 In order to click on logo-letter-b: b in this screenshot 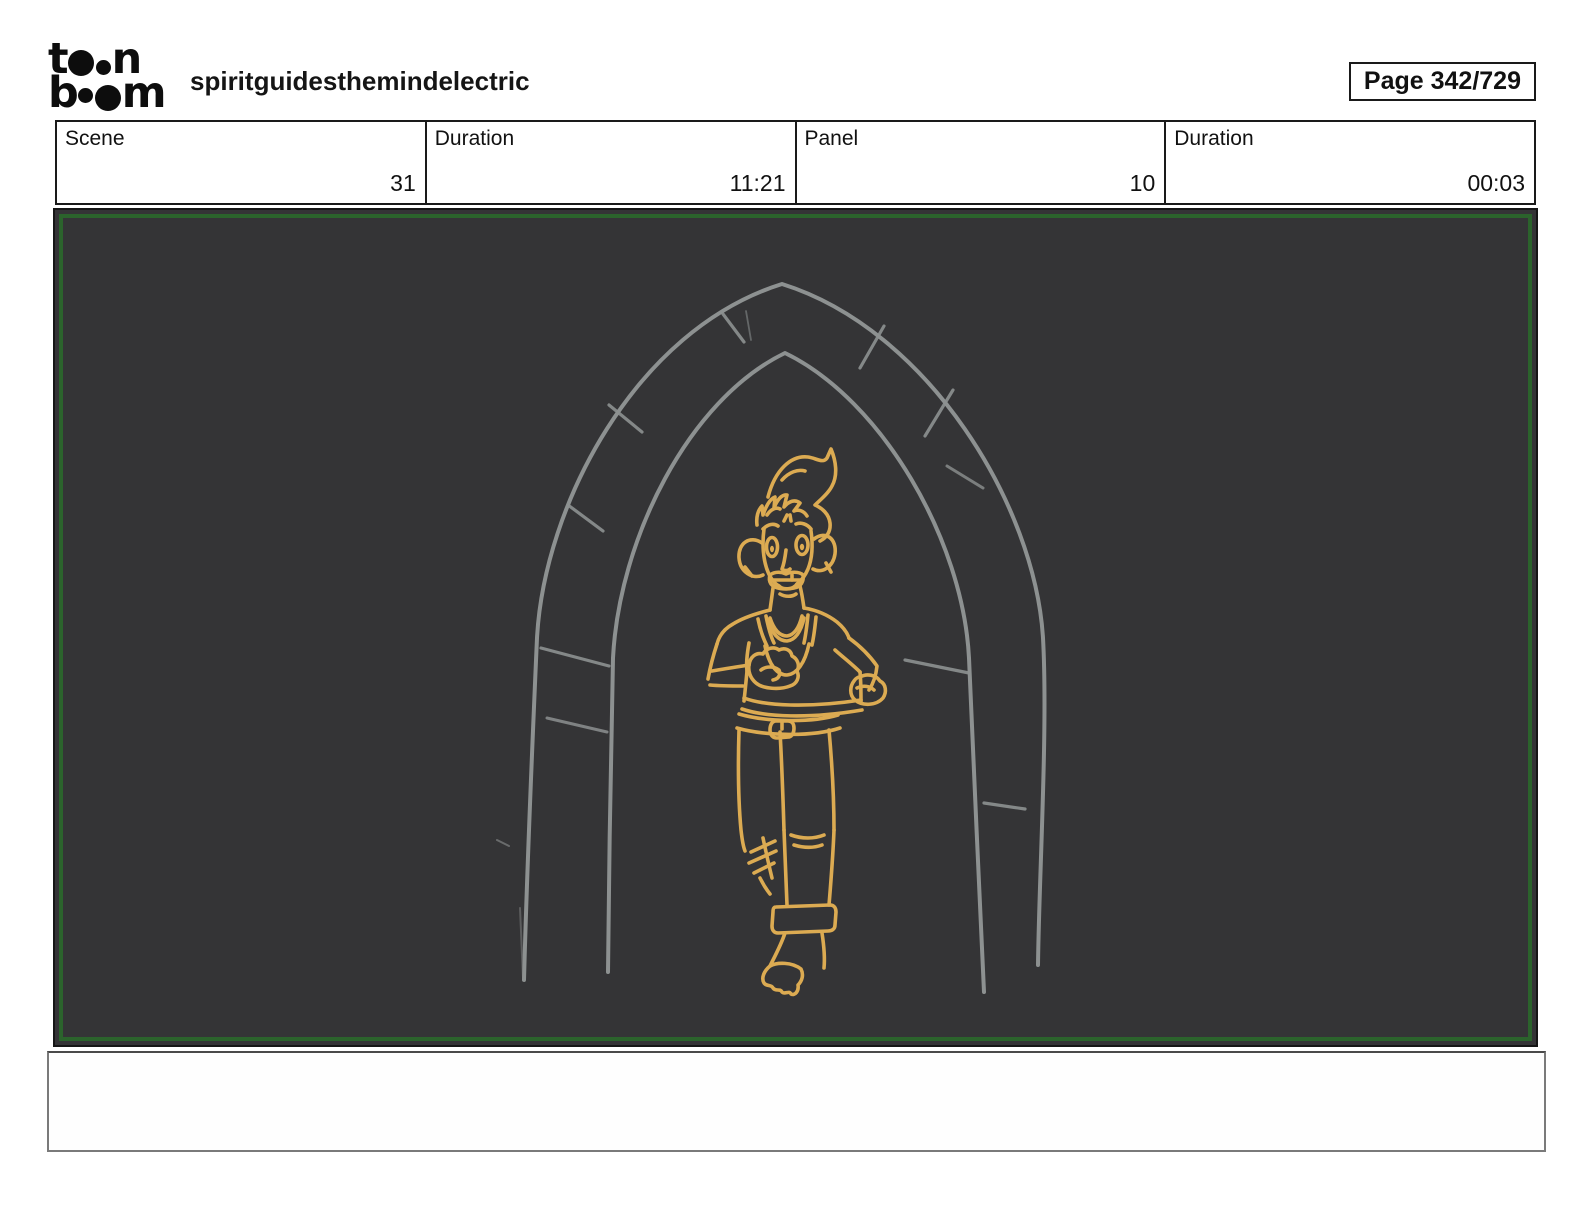, I will do `click(63, 92)`.